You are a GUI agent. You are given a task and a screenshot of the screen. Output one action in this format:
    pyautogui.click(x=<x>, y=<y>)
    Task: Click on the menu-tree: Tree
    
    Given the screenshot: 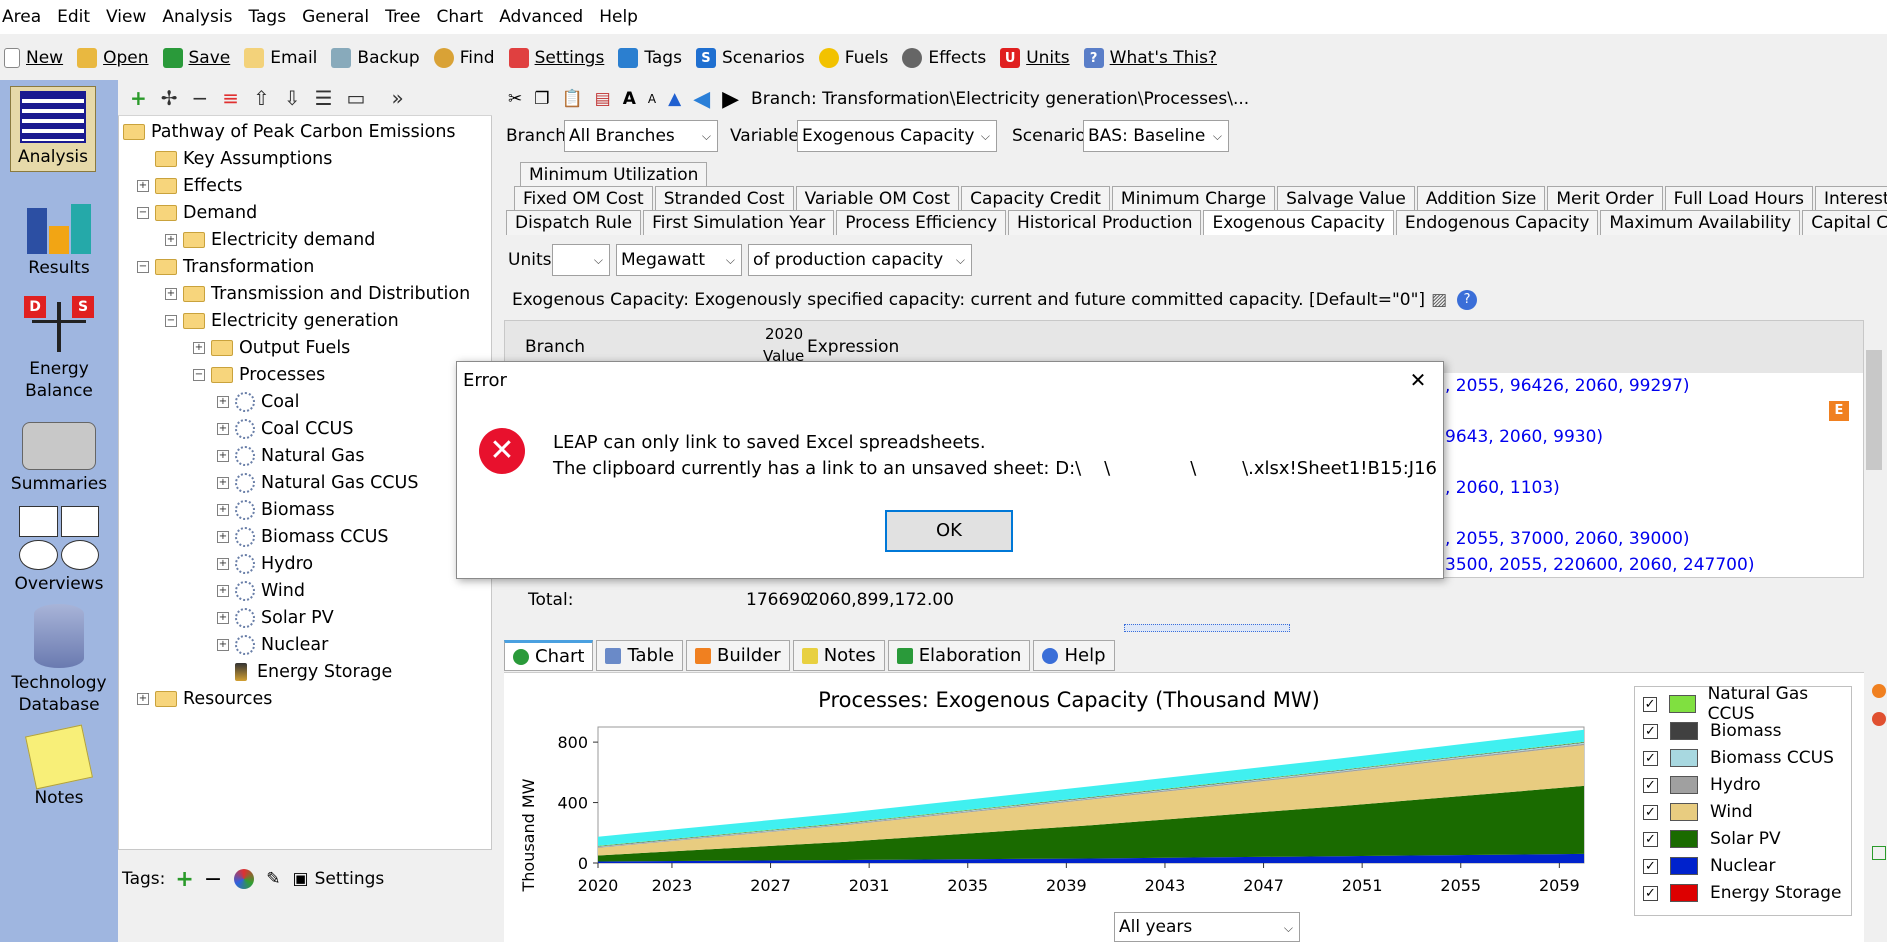 What is the action you would take?
    pyautogui.click(x=406, y=17)
    